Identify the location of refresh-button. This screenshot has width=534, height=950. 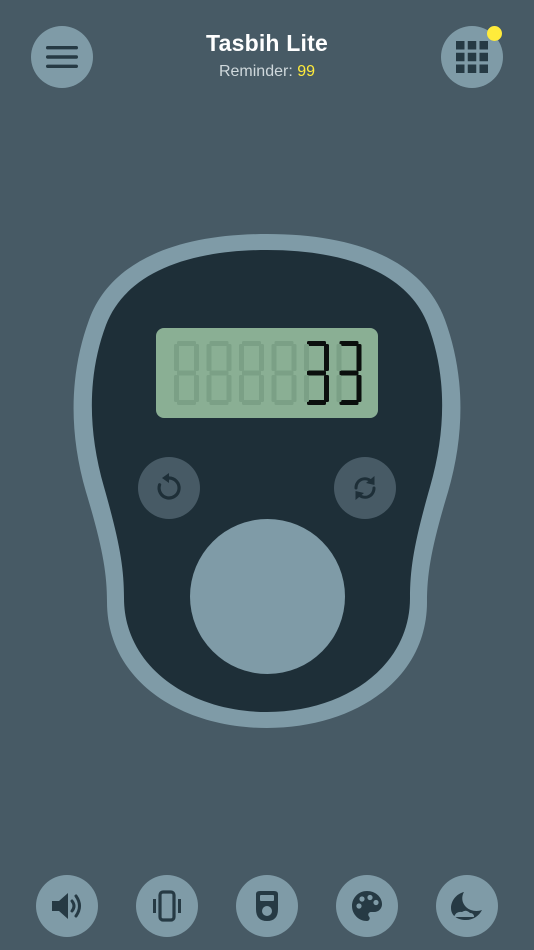
(365, 488).